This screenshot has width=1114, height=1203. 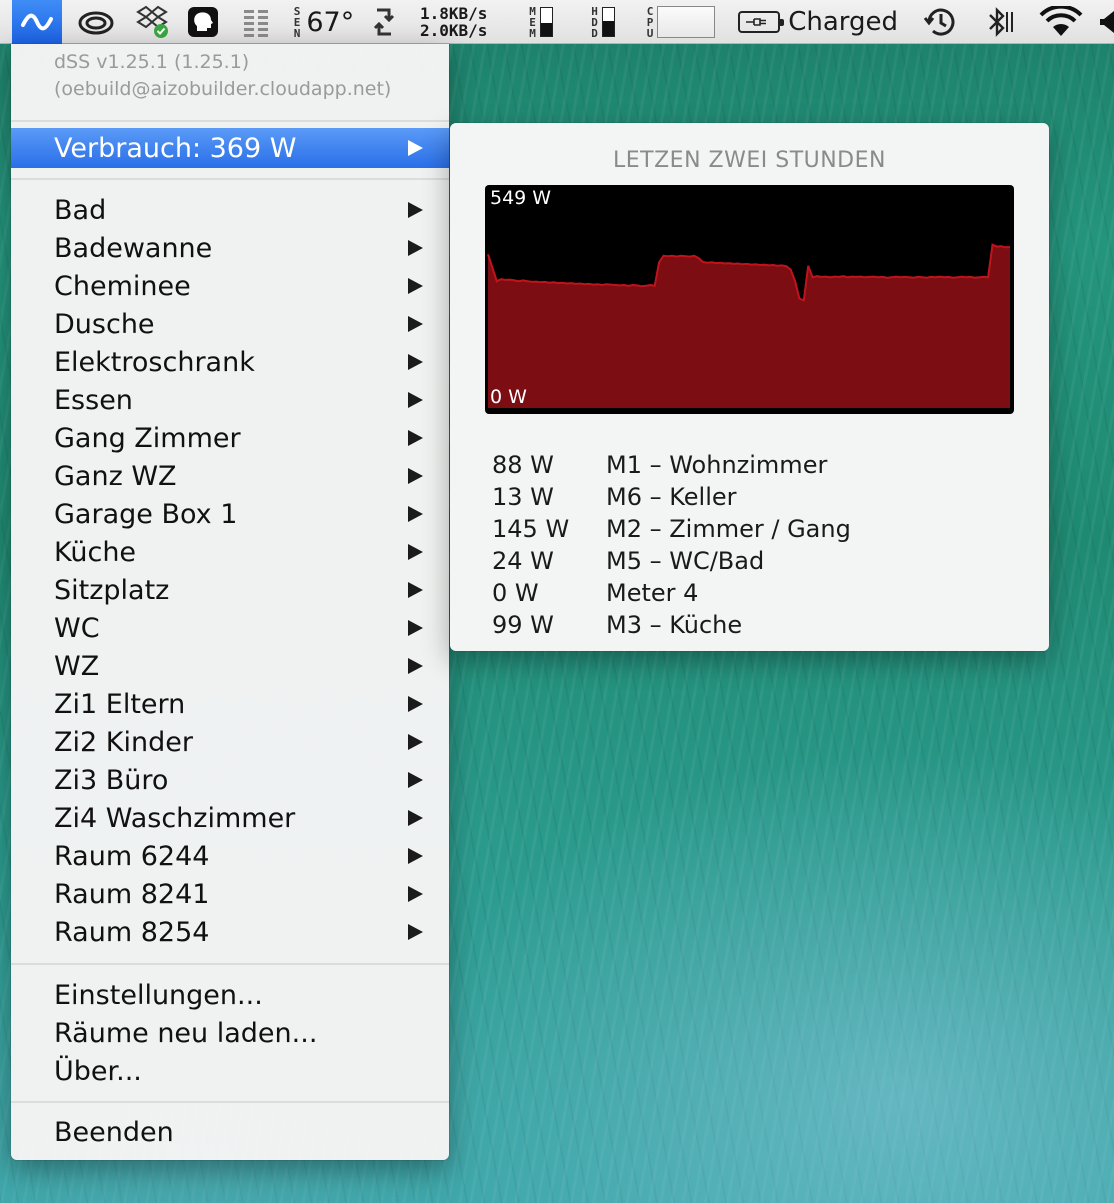 What do you see at coordinates (146, 514) in the screenshot?
I see `room-label: Garage Box 1` at bounding box center [146, 514].